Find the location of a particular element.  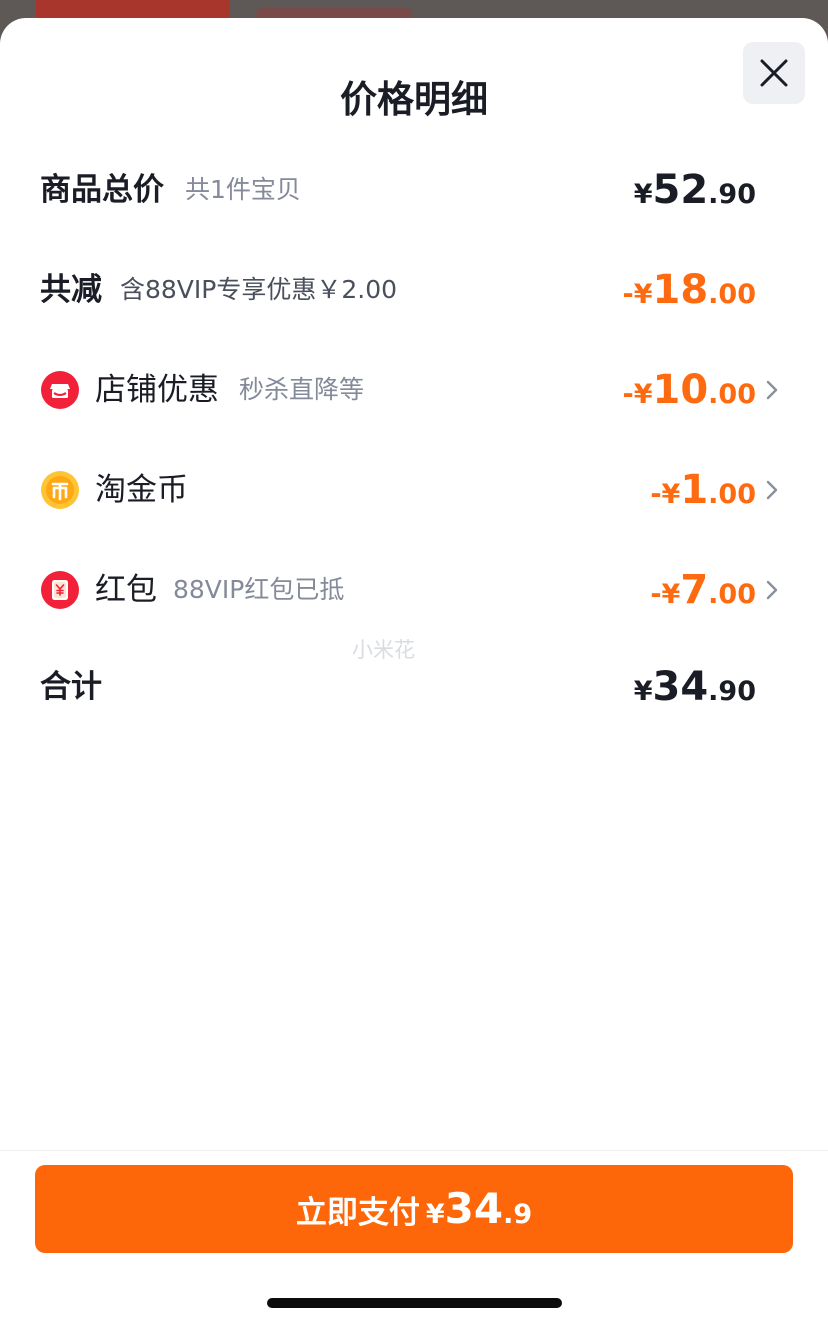

total-discount-label: 共减 is located at coordinates (71, 290).